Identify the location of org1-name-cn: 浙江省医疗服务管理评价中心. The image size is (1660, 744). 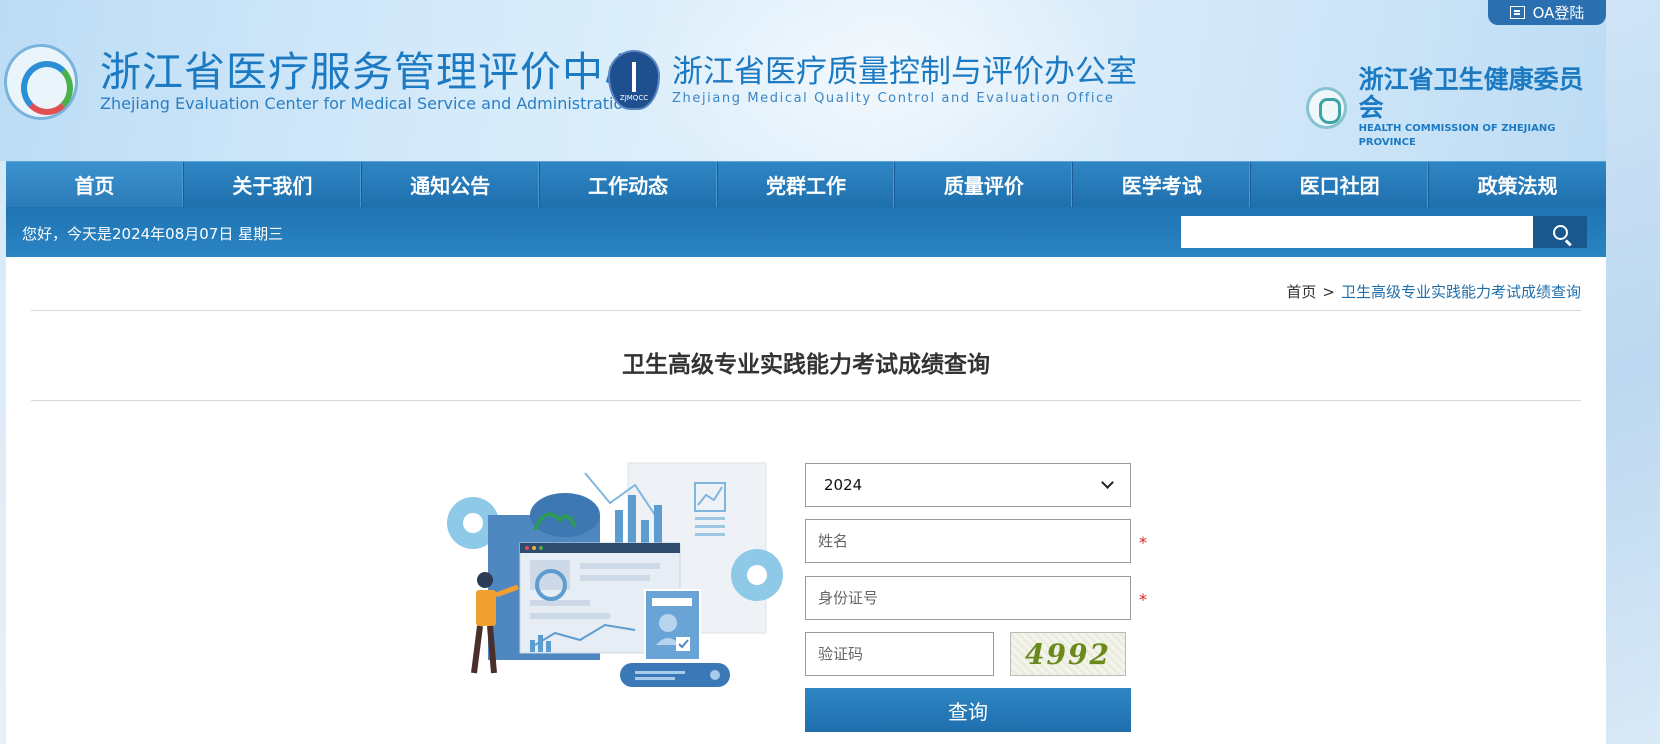
(373, 72).